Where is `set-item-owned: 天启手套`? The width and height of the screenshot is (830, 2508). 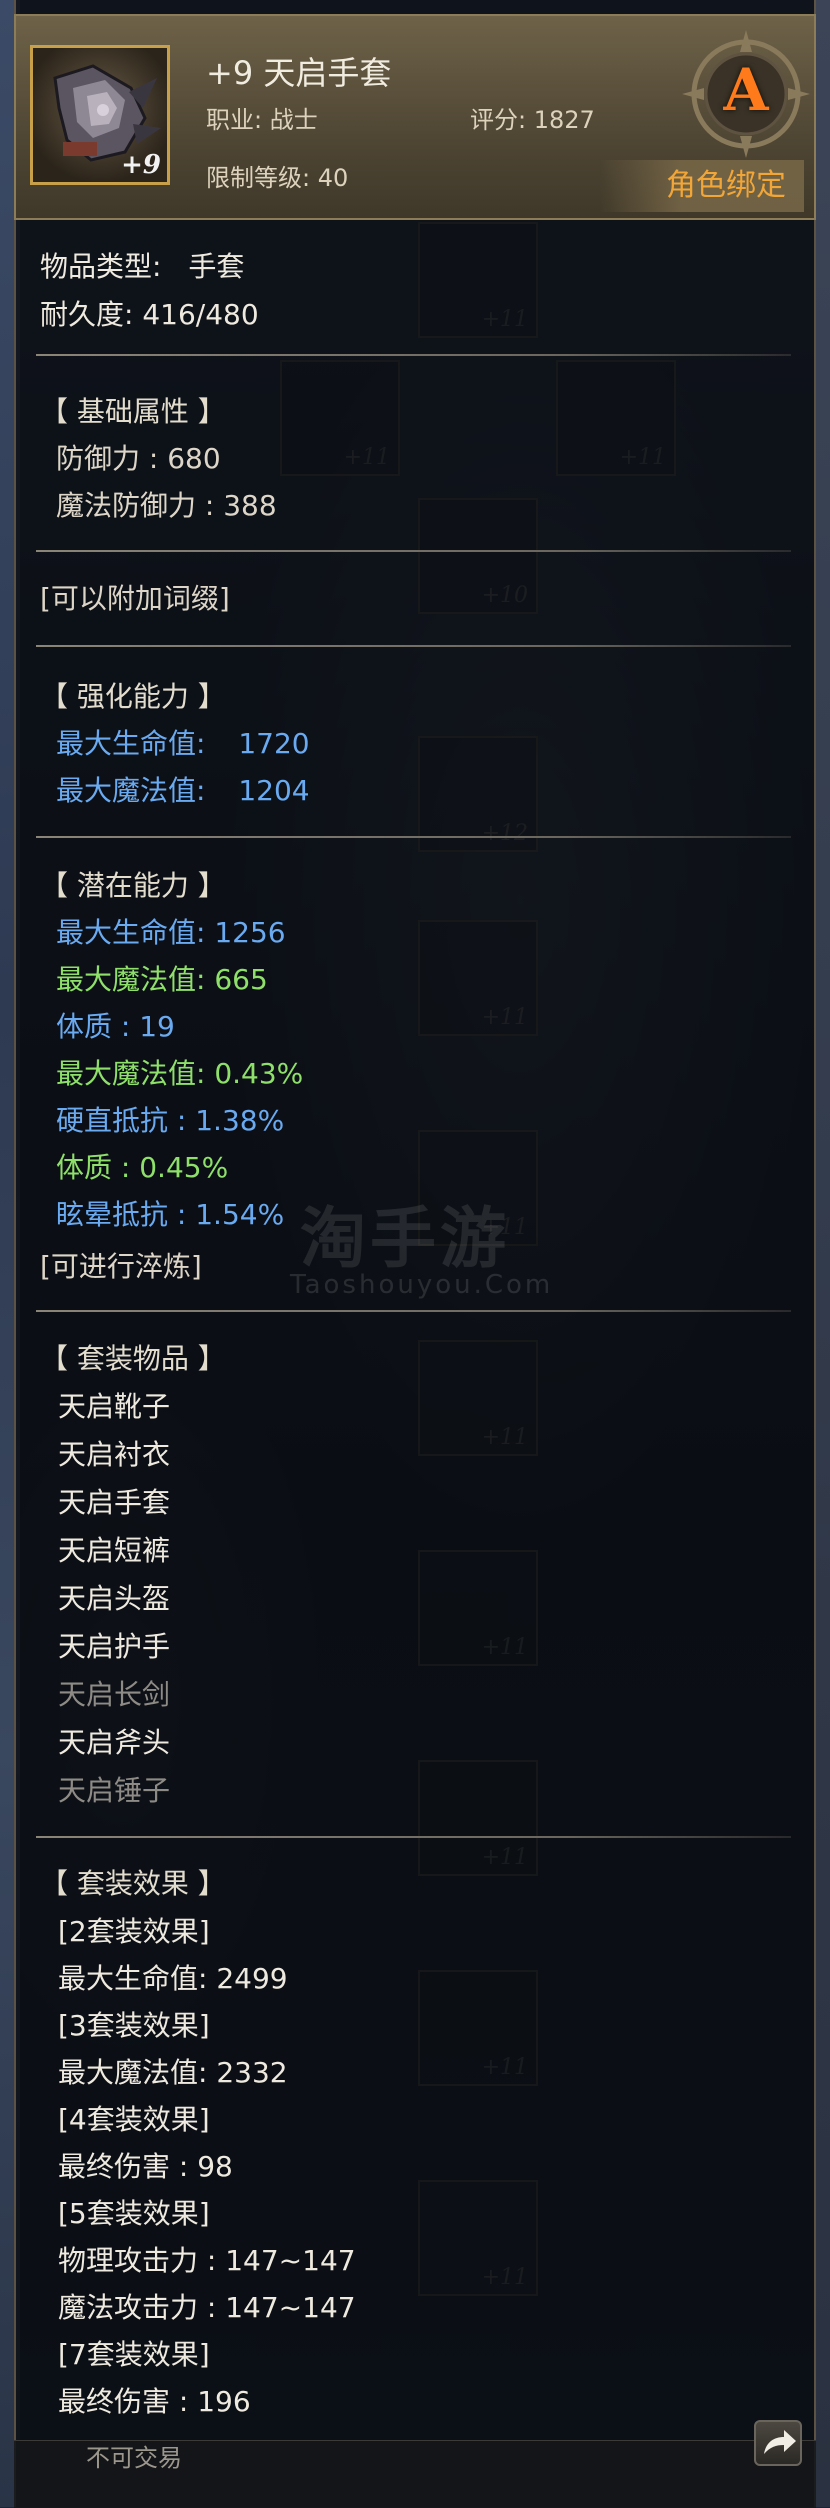 set-item-owned: 天启手套 is located at coordinates (114, 1502).